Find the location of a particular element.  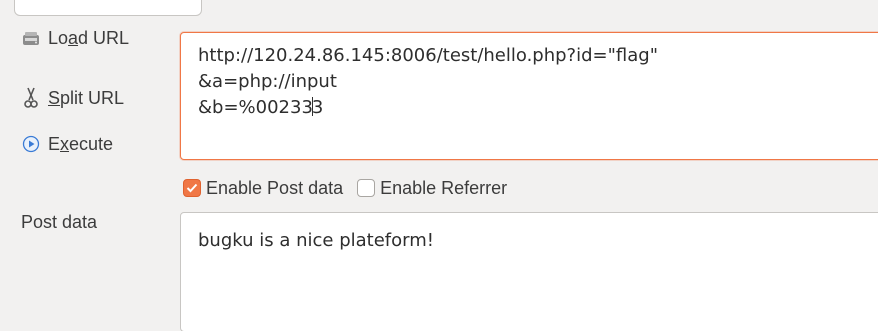

enable-referrer-label: Enable Referrer is located at coordinates (444, 187).